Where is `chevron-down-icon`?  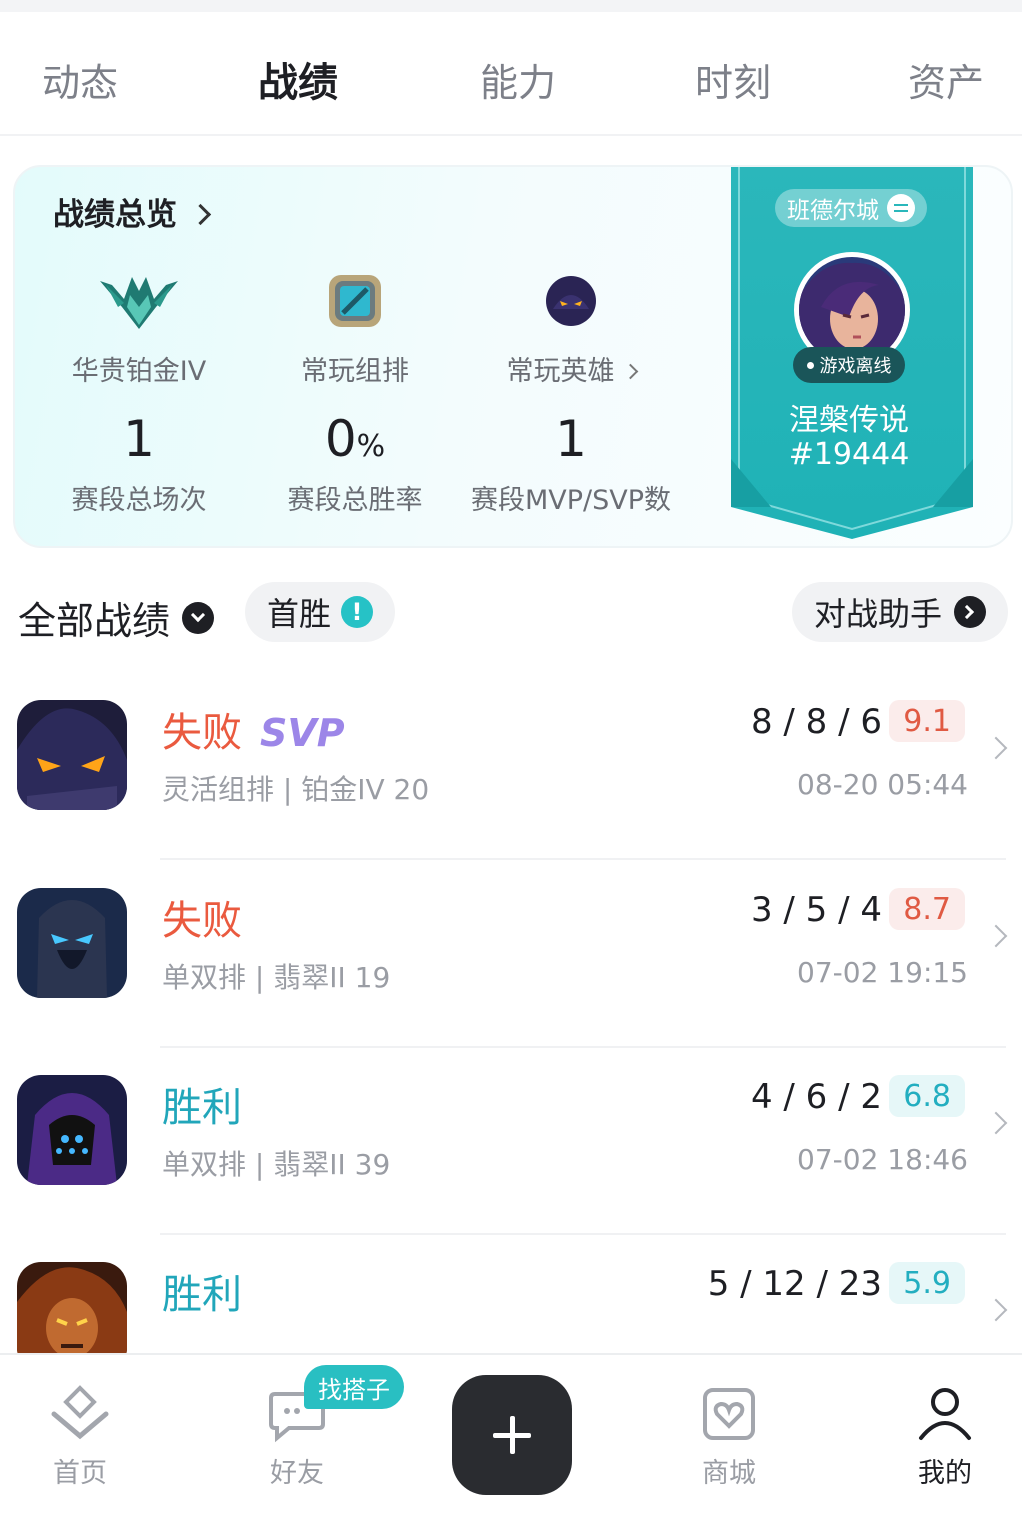 chevron-down-icon is located at coordinates (198, 617).